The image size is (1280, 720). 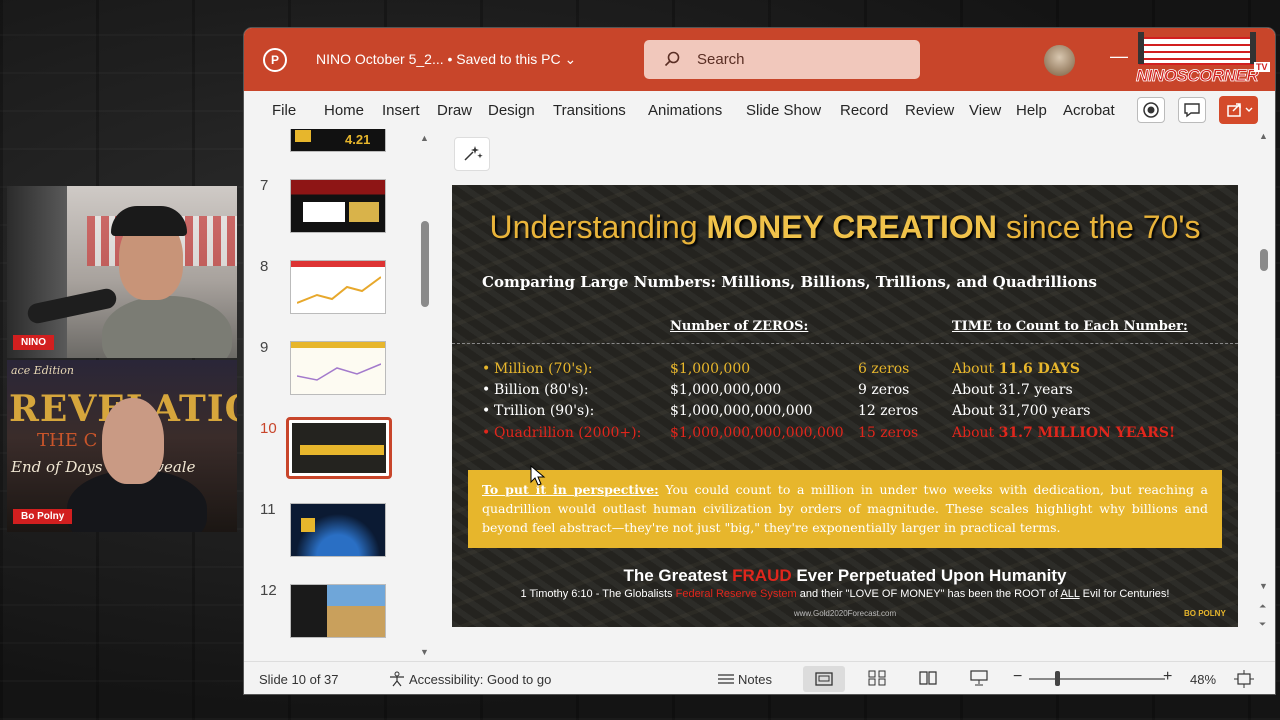 I want to click on tab-transitions: Transitions, so click(x=589, y=110).